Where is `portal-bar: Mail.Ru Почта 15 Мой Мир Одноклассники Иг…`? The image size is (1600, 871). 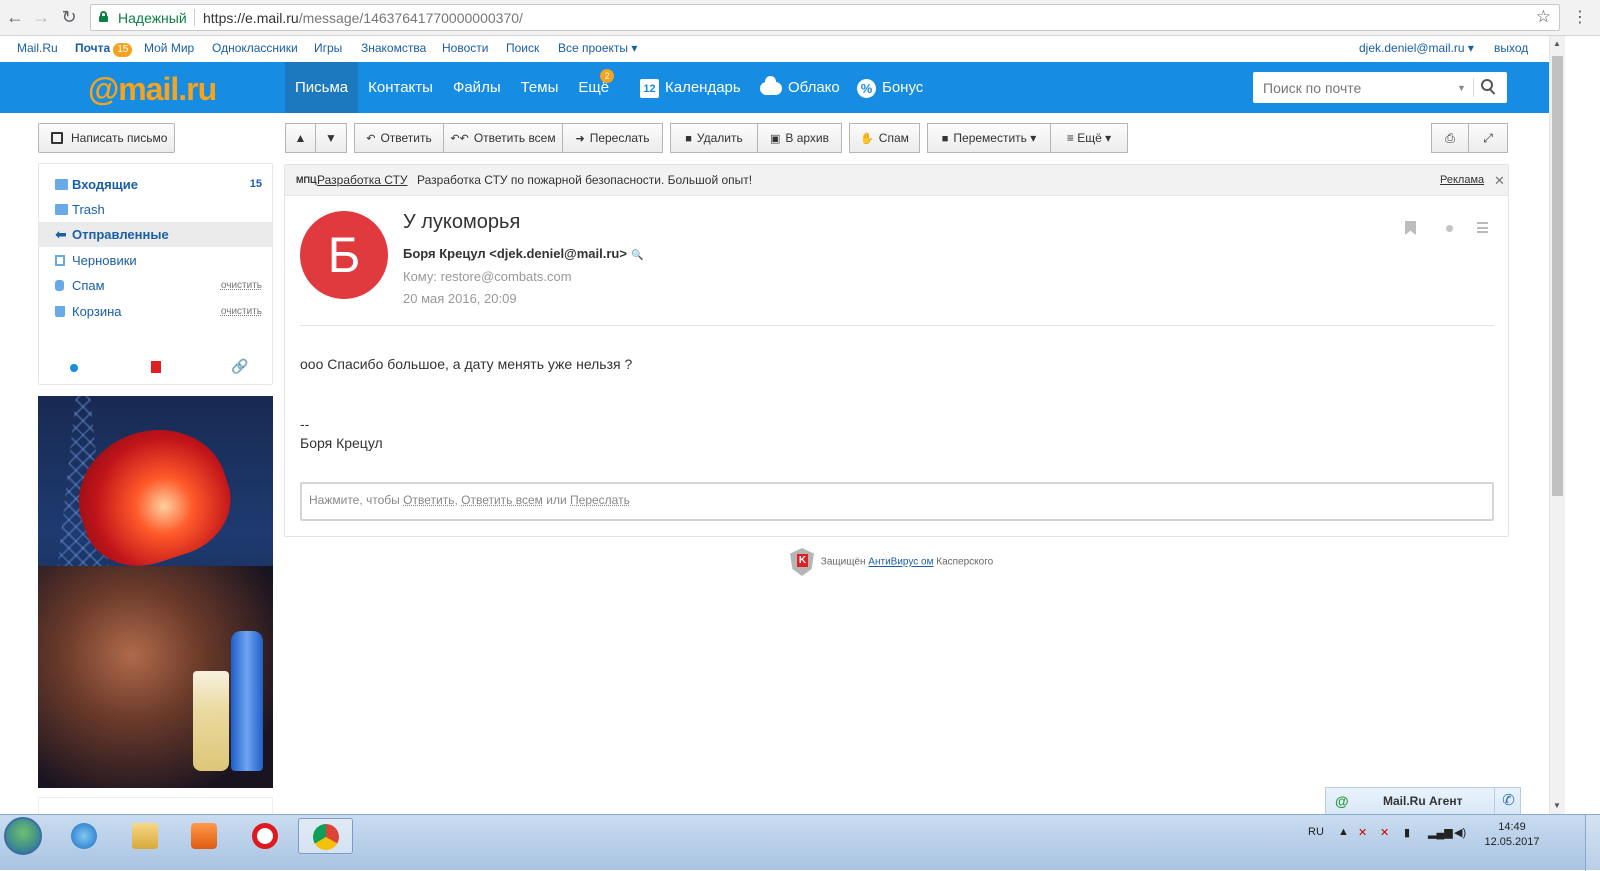
portal-bar: Mail.Ru Почта 15 Мой Мир Одноклассники Иг… is located at coordinates (792, 49).